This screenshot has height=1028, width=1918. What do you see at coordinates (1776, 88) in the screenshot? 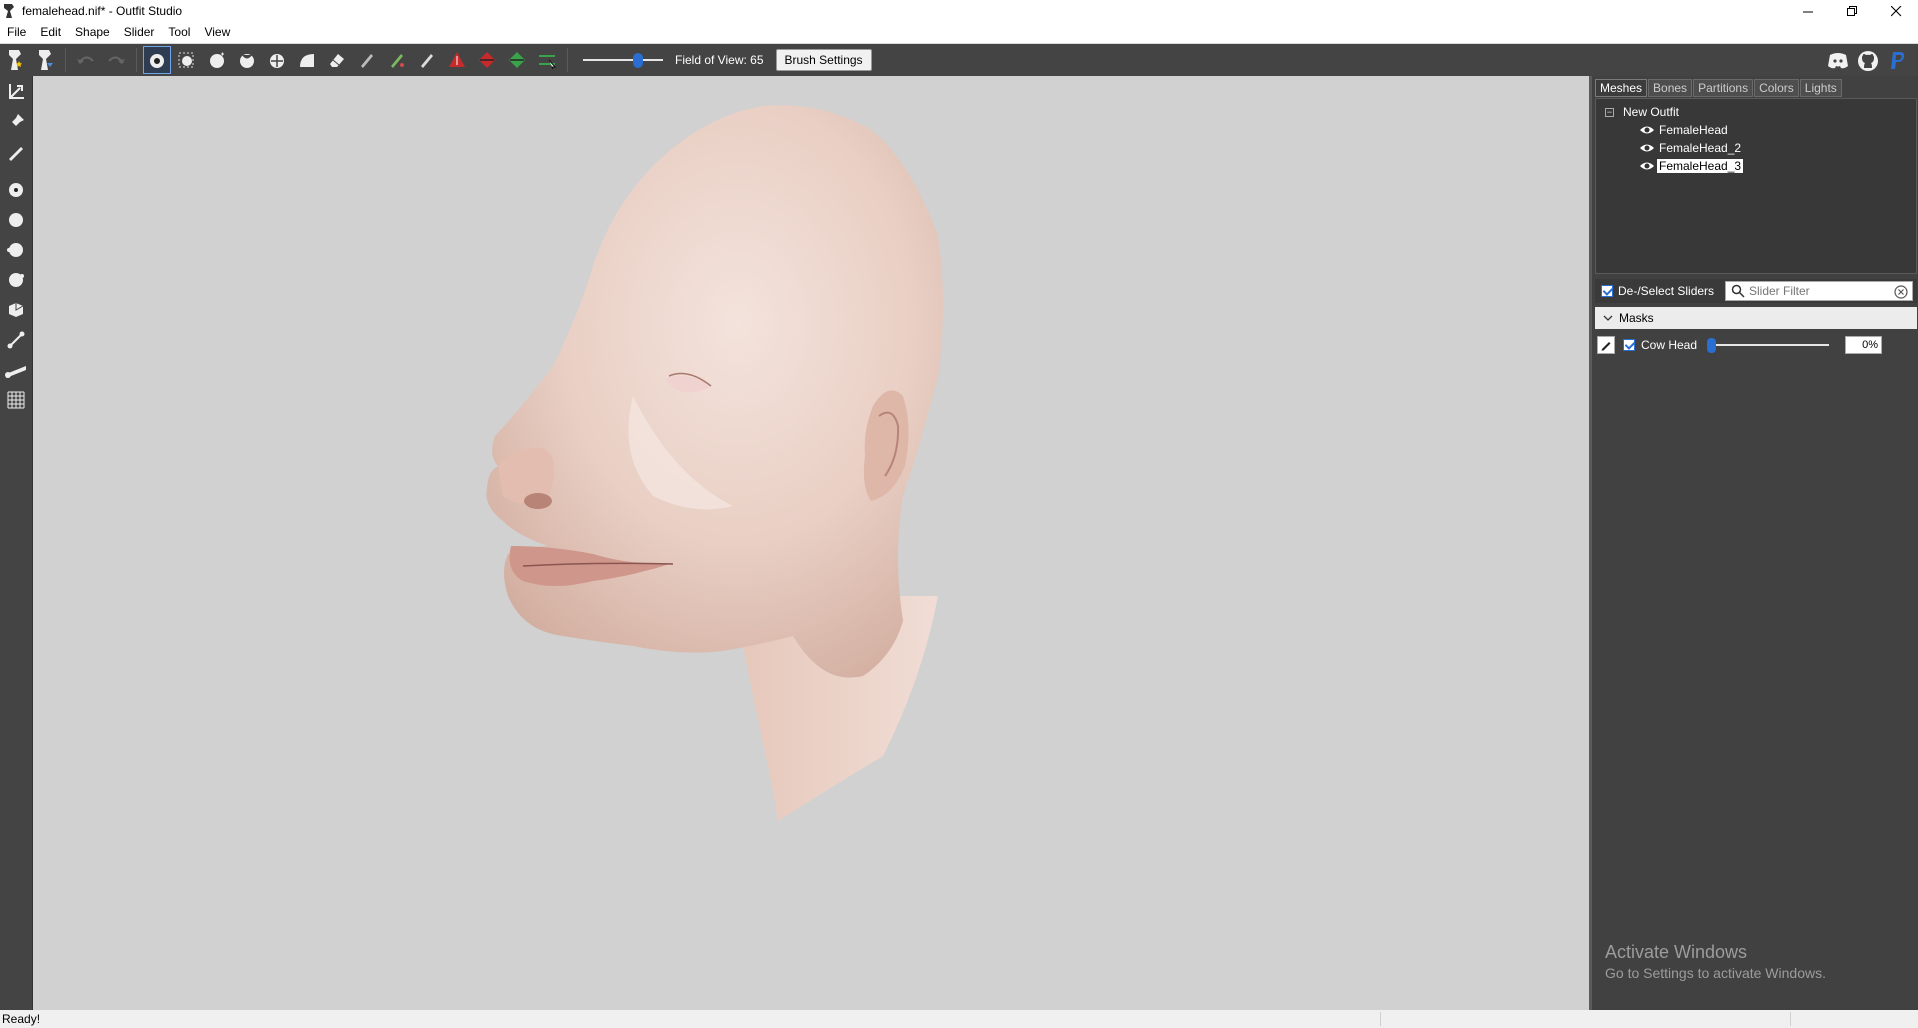
I see `tab-colors: Colors` at bounding box center [1776, 88].